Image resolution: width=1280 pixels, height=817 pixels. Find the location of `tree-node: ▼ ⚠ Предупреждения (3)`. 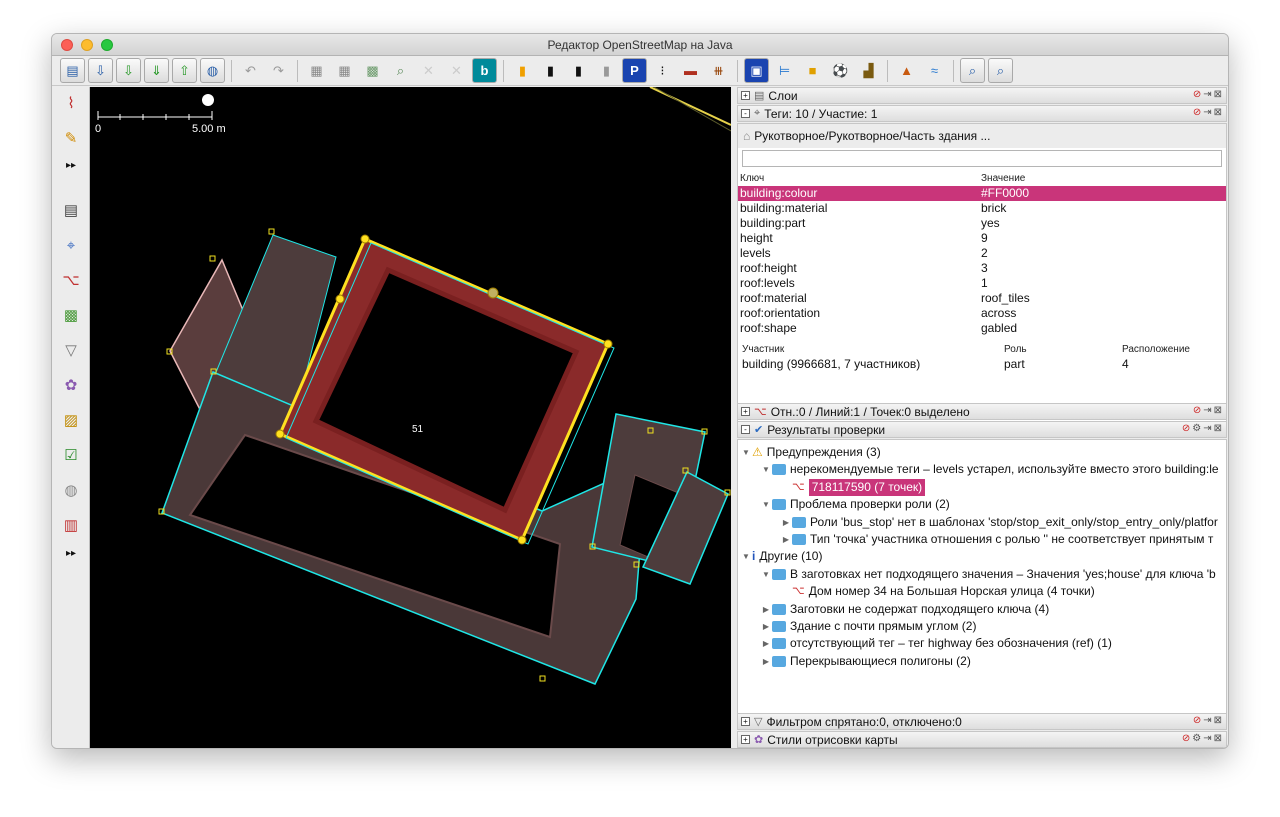

tree-node: ▼ ⚠ Предупреждения (3) is located at coordinates (810, 452).